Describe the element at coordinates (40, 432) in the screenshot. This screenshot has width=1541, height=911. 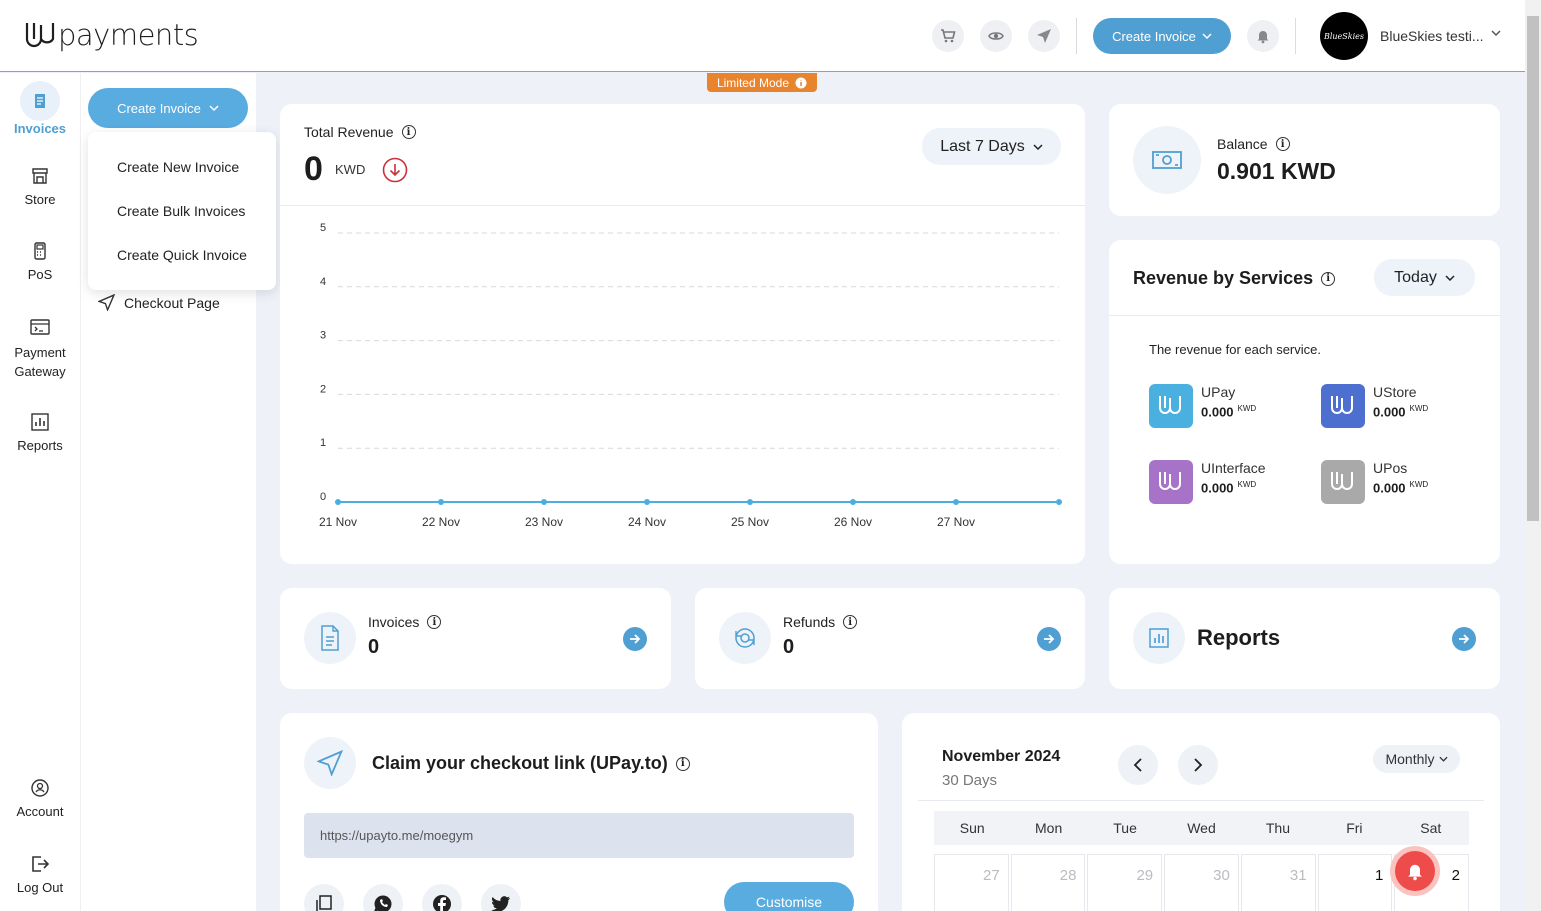
I see `rail-item-reports: Reports` at that location.